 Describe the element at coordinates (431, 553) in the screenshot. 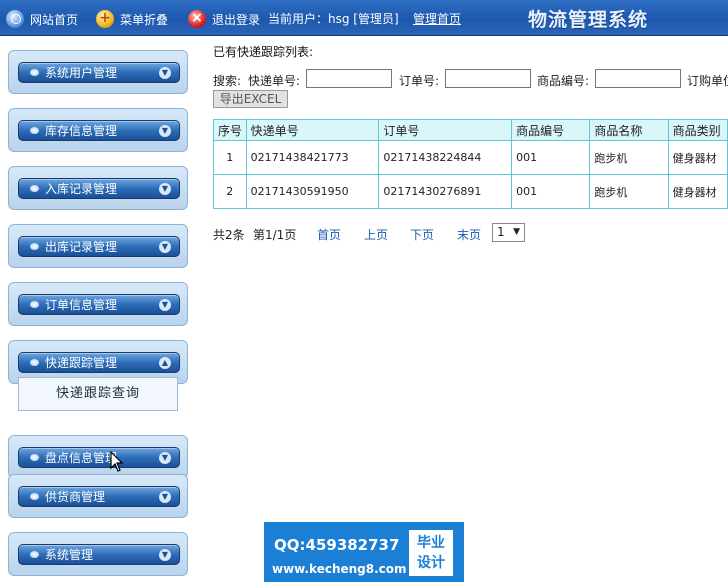

I see `watermark-badge: 毕业 设计` at that location.